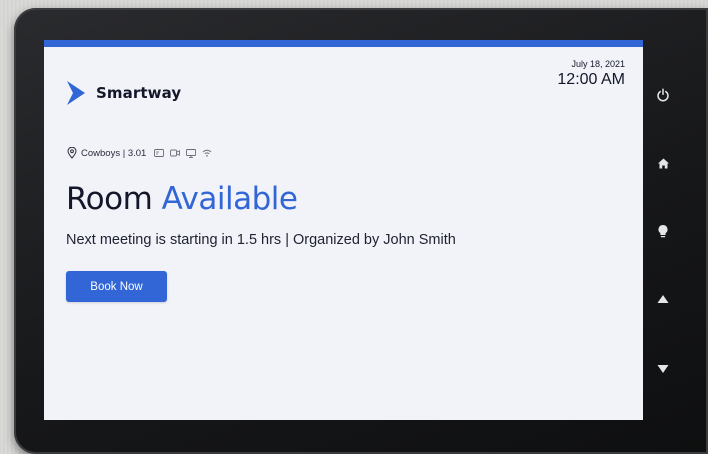  I want to click on wifi-icon, so click(207, 153).